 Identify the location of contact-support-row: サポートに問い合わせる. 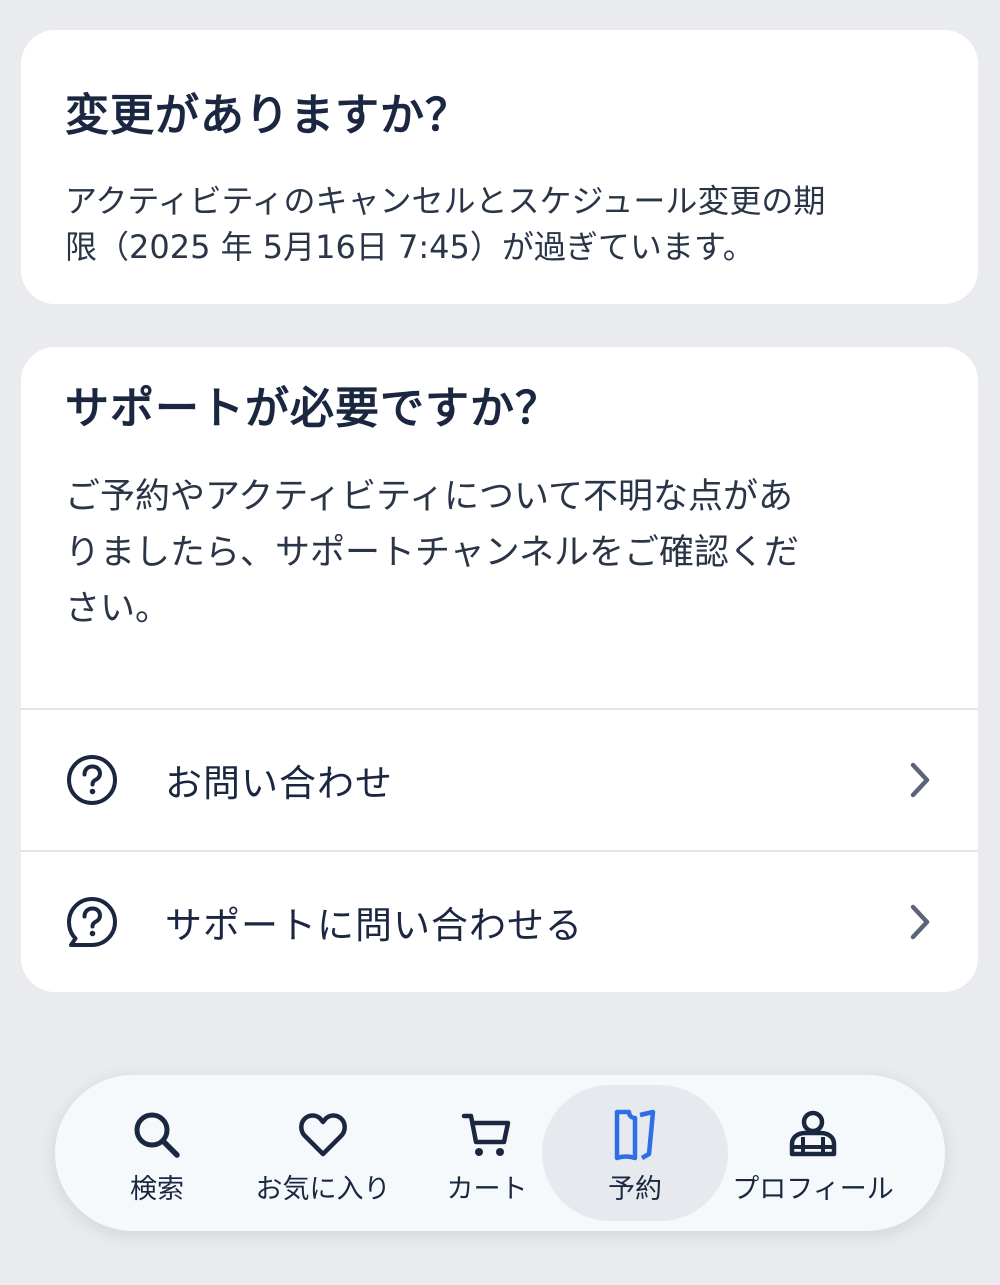
(499, 921).